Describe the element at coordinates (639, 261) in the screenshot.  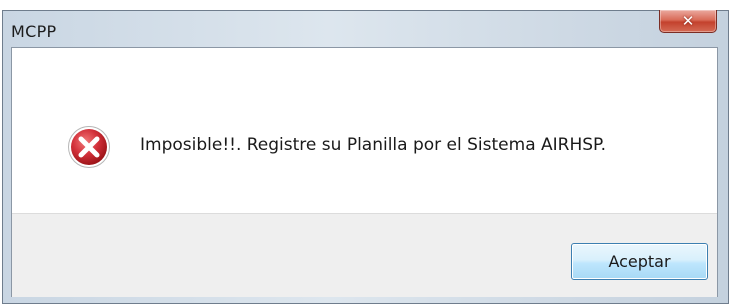
I see `accept-button: Aceptar` at that location.